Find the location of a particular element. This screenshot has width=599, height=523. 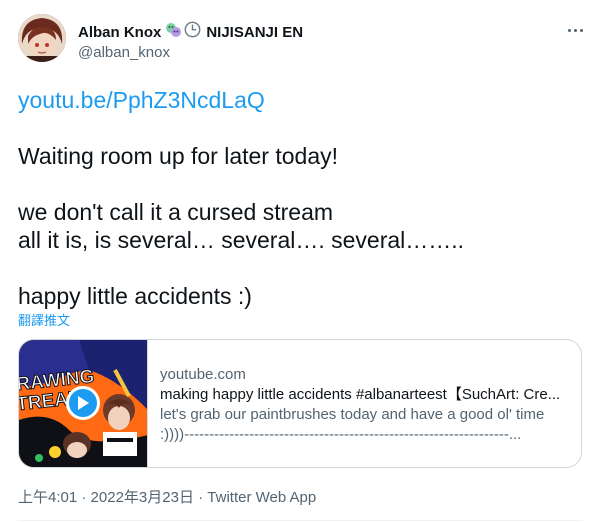

display-name: Alban Knox is located at coordinates (119, 32).